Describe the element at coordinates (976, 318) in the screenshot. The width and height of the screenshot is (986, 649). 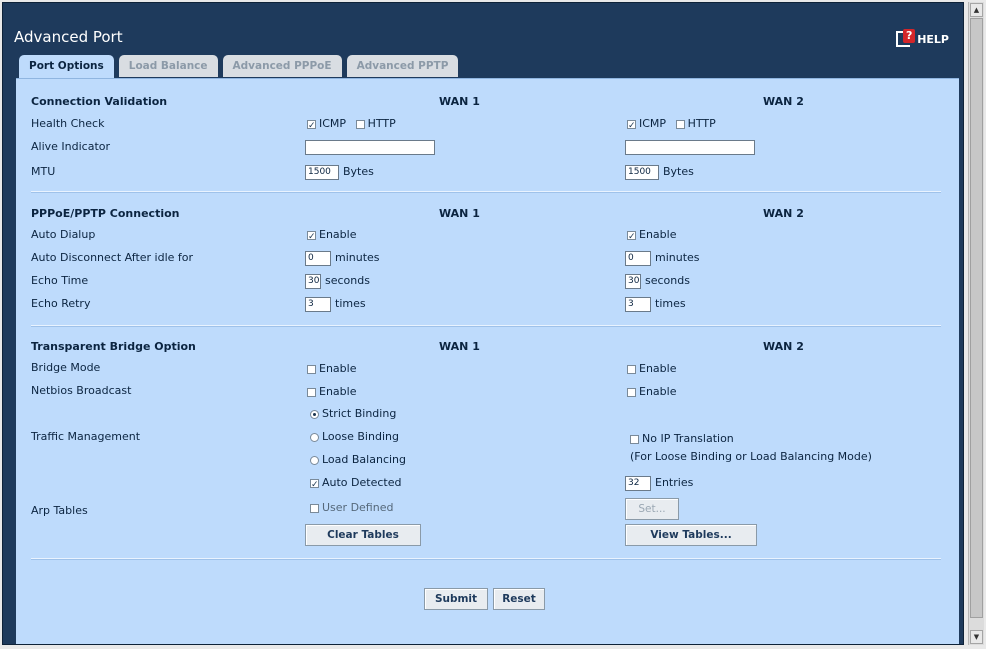
I see `scrollbar-thumb` at that location.